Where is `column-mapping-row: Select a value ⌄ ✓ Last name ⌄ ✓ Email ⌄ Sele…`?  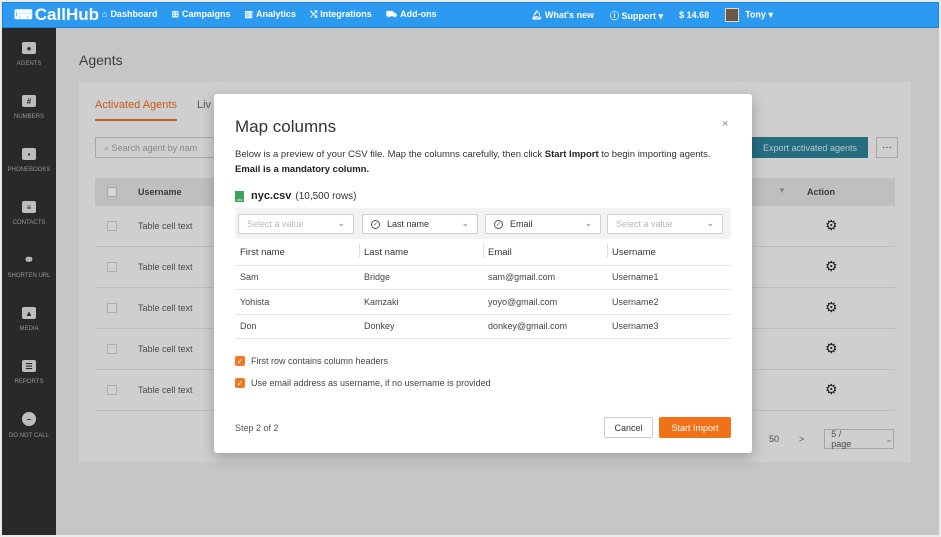
column-mapping-row: Select a value ⌄ ✓ Last name ⌄ ✓ Email ⌄ Sele… is located at coordinates (483, 223).